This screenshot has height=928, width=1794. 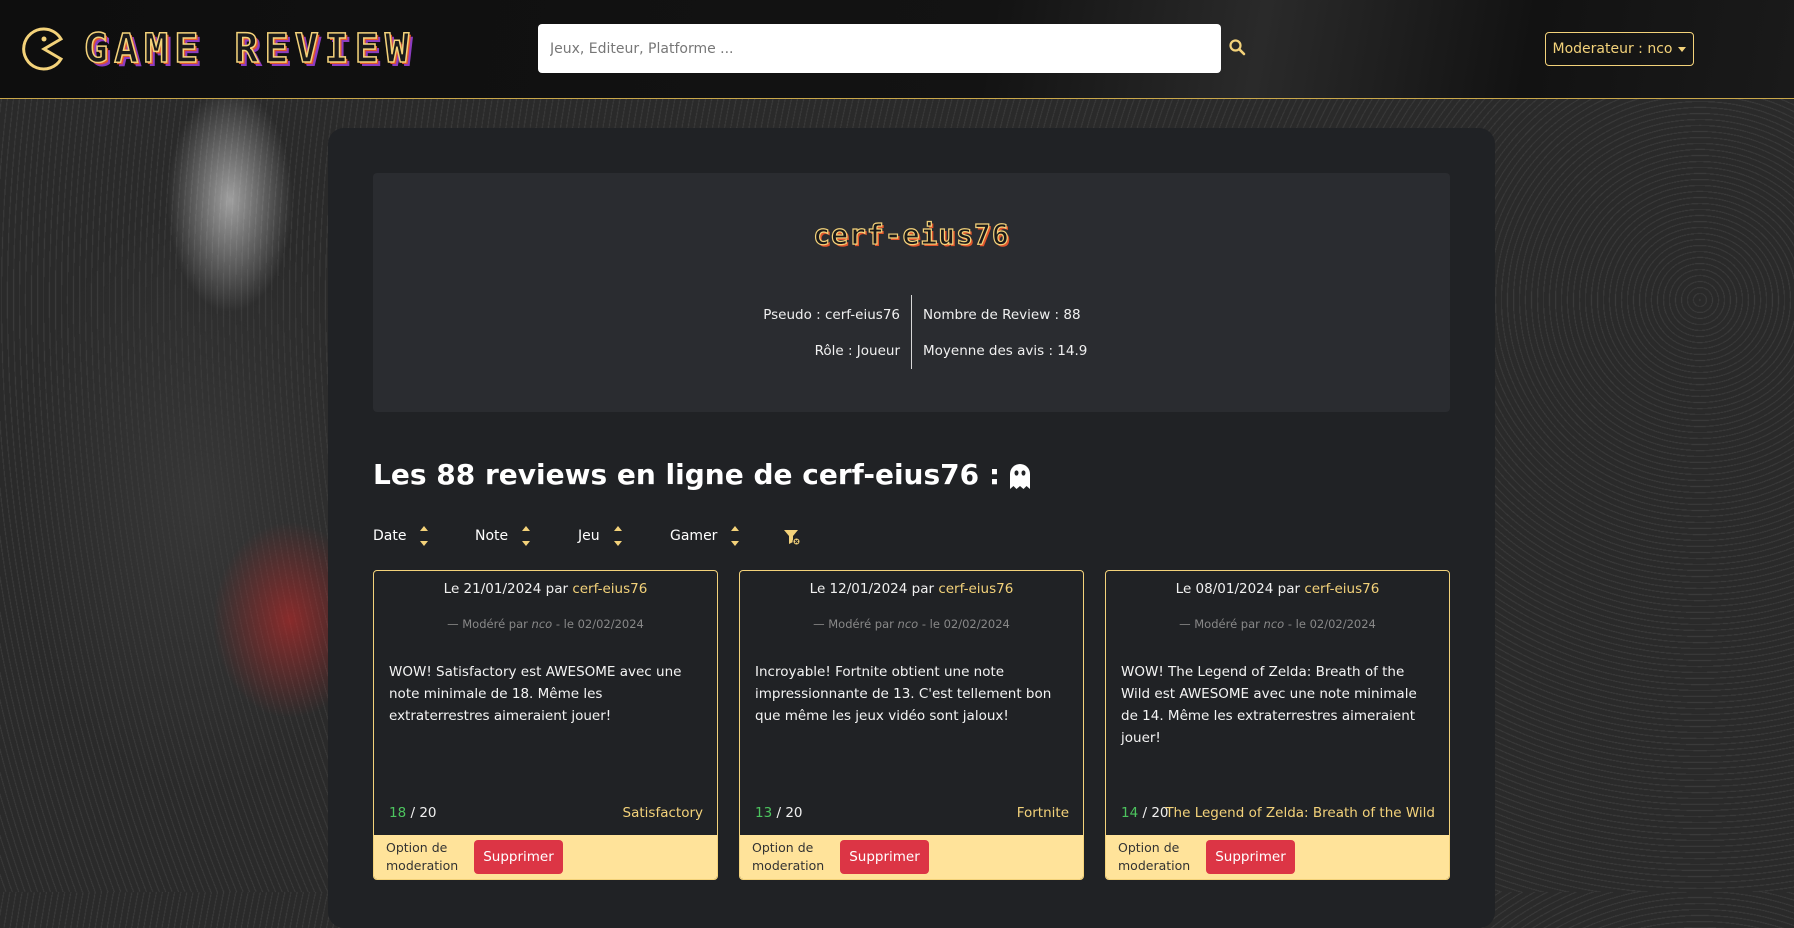 I want to click on search-bar, so click(x=879, y=48).